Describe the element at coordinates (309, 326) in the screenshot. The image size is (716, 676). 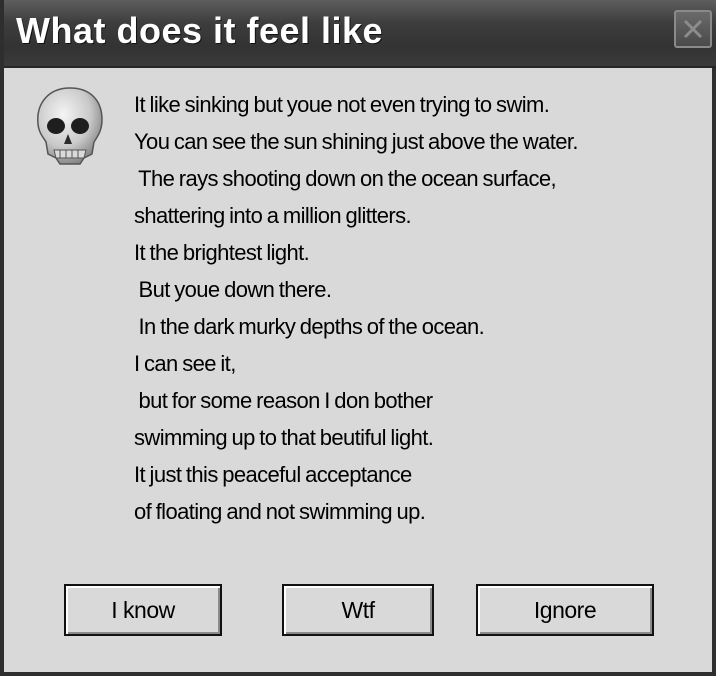
I see `message-line: In the dark murky depths of the ocean.` at that location.